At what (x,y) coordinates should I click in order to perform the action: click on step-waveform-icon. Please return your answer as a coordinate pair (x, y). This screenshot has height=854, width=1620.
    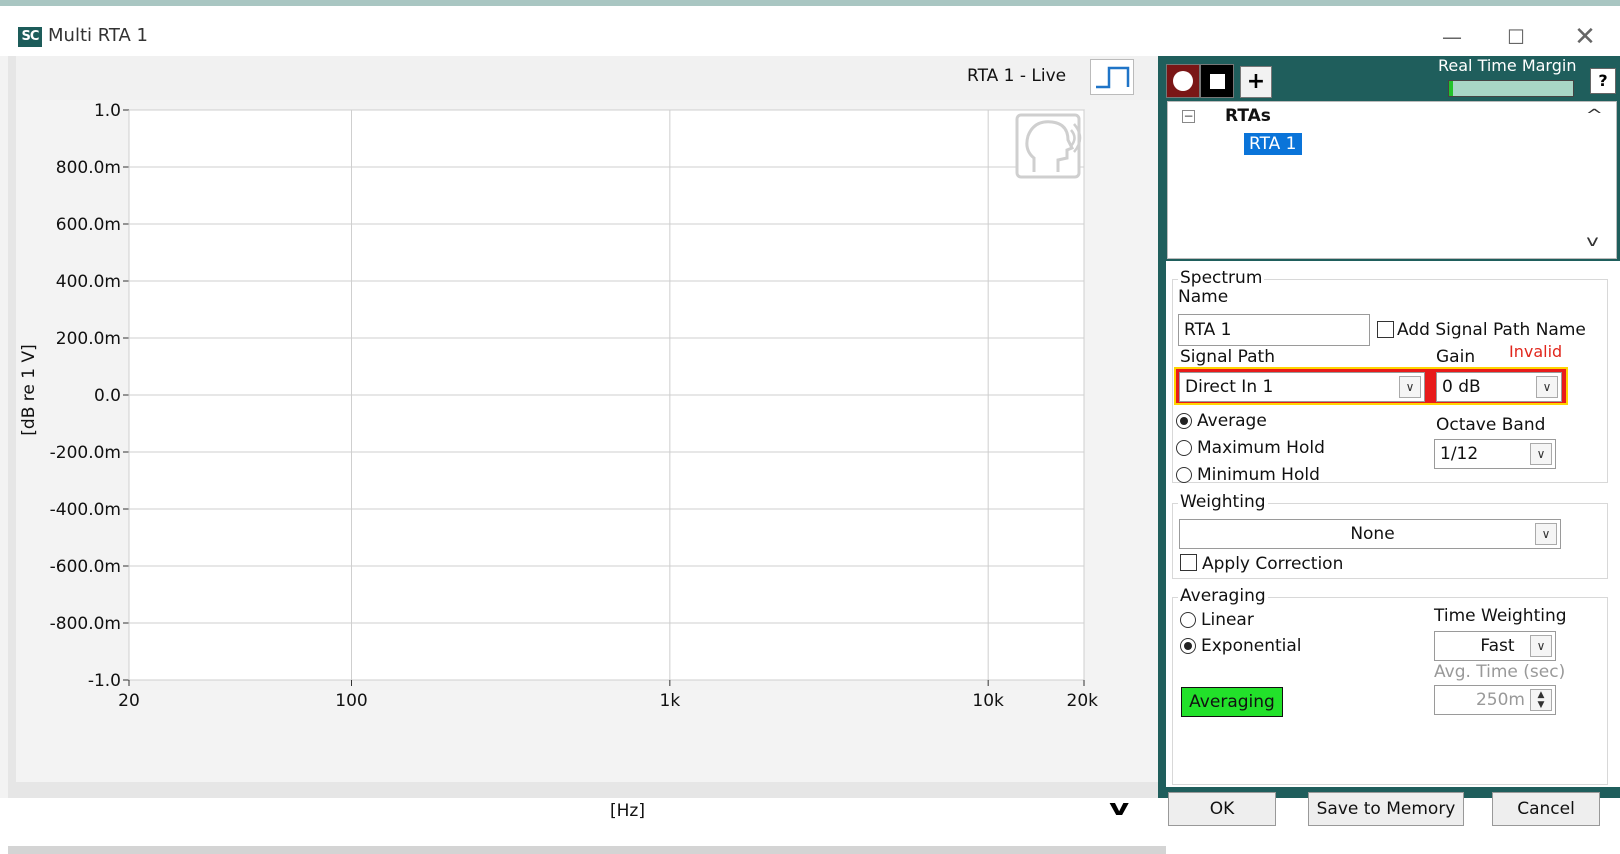
    Looking at the image, I should click on (1113, 77).